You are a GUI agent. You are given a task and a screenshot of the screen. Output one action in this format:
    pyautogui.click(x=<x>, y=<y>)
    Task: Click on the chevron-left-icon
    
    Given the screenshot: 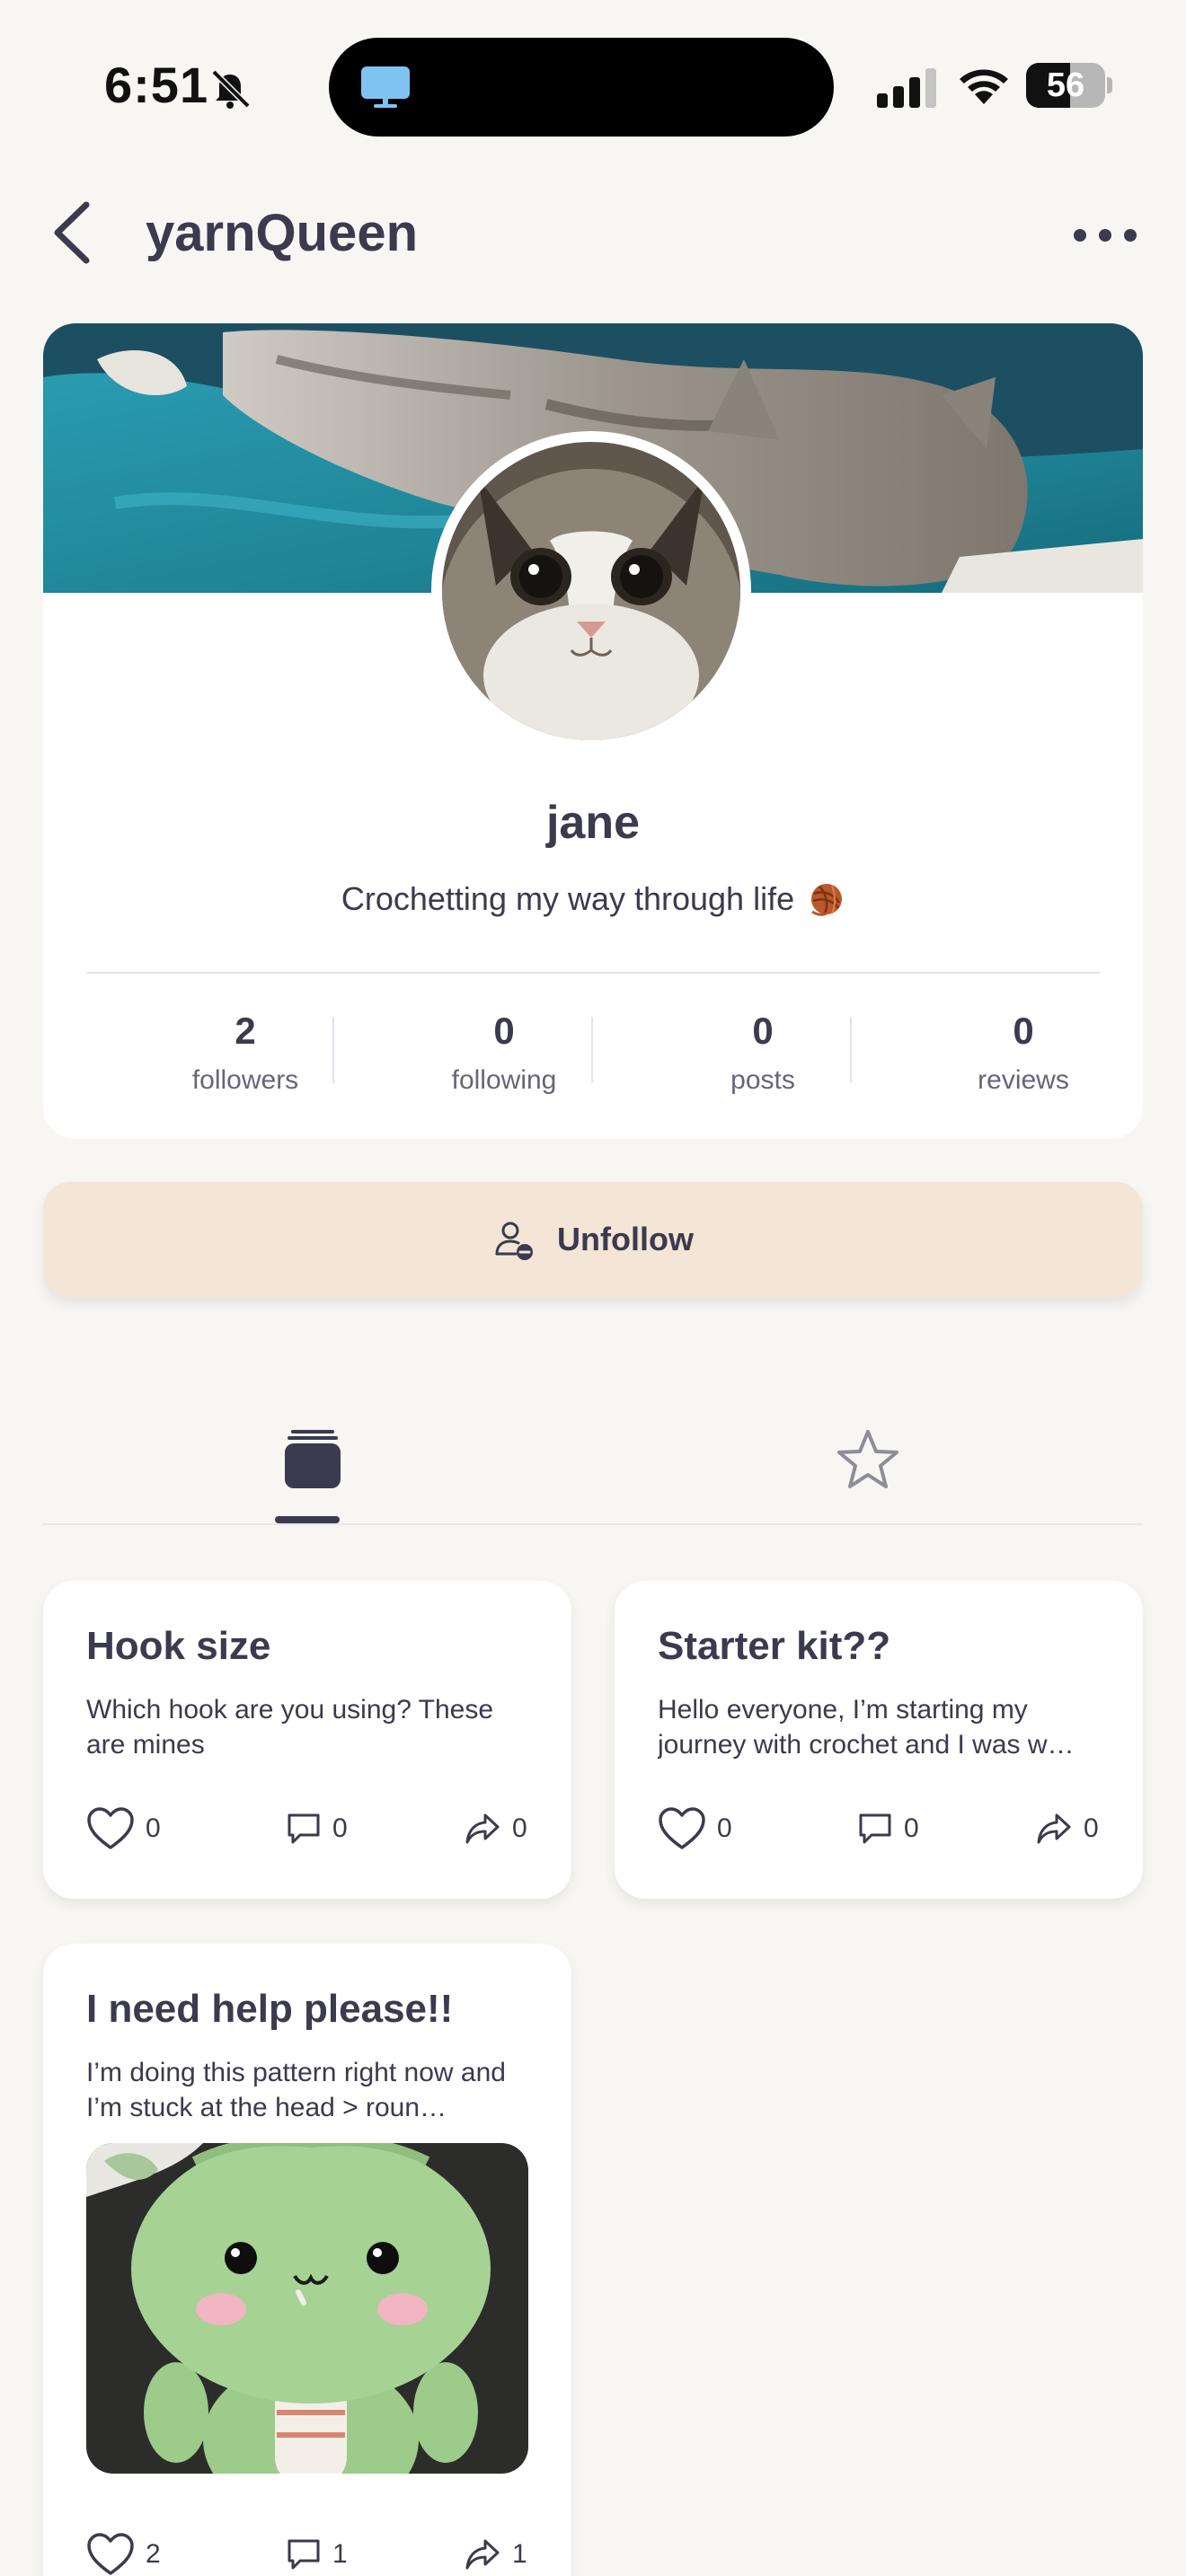 What is the action you would take?
    pyautogui.click(x=72, y=233)
    